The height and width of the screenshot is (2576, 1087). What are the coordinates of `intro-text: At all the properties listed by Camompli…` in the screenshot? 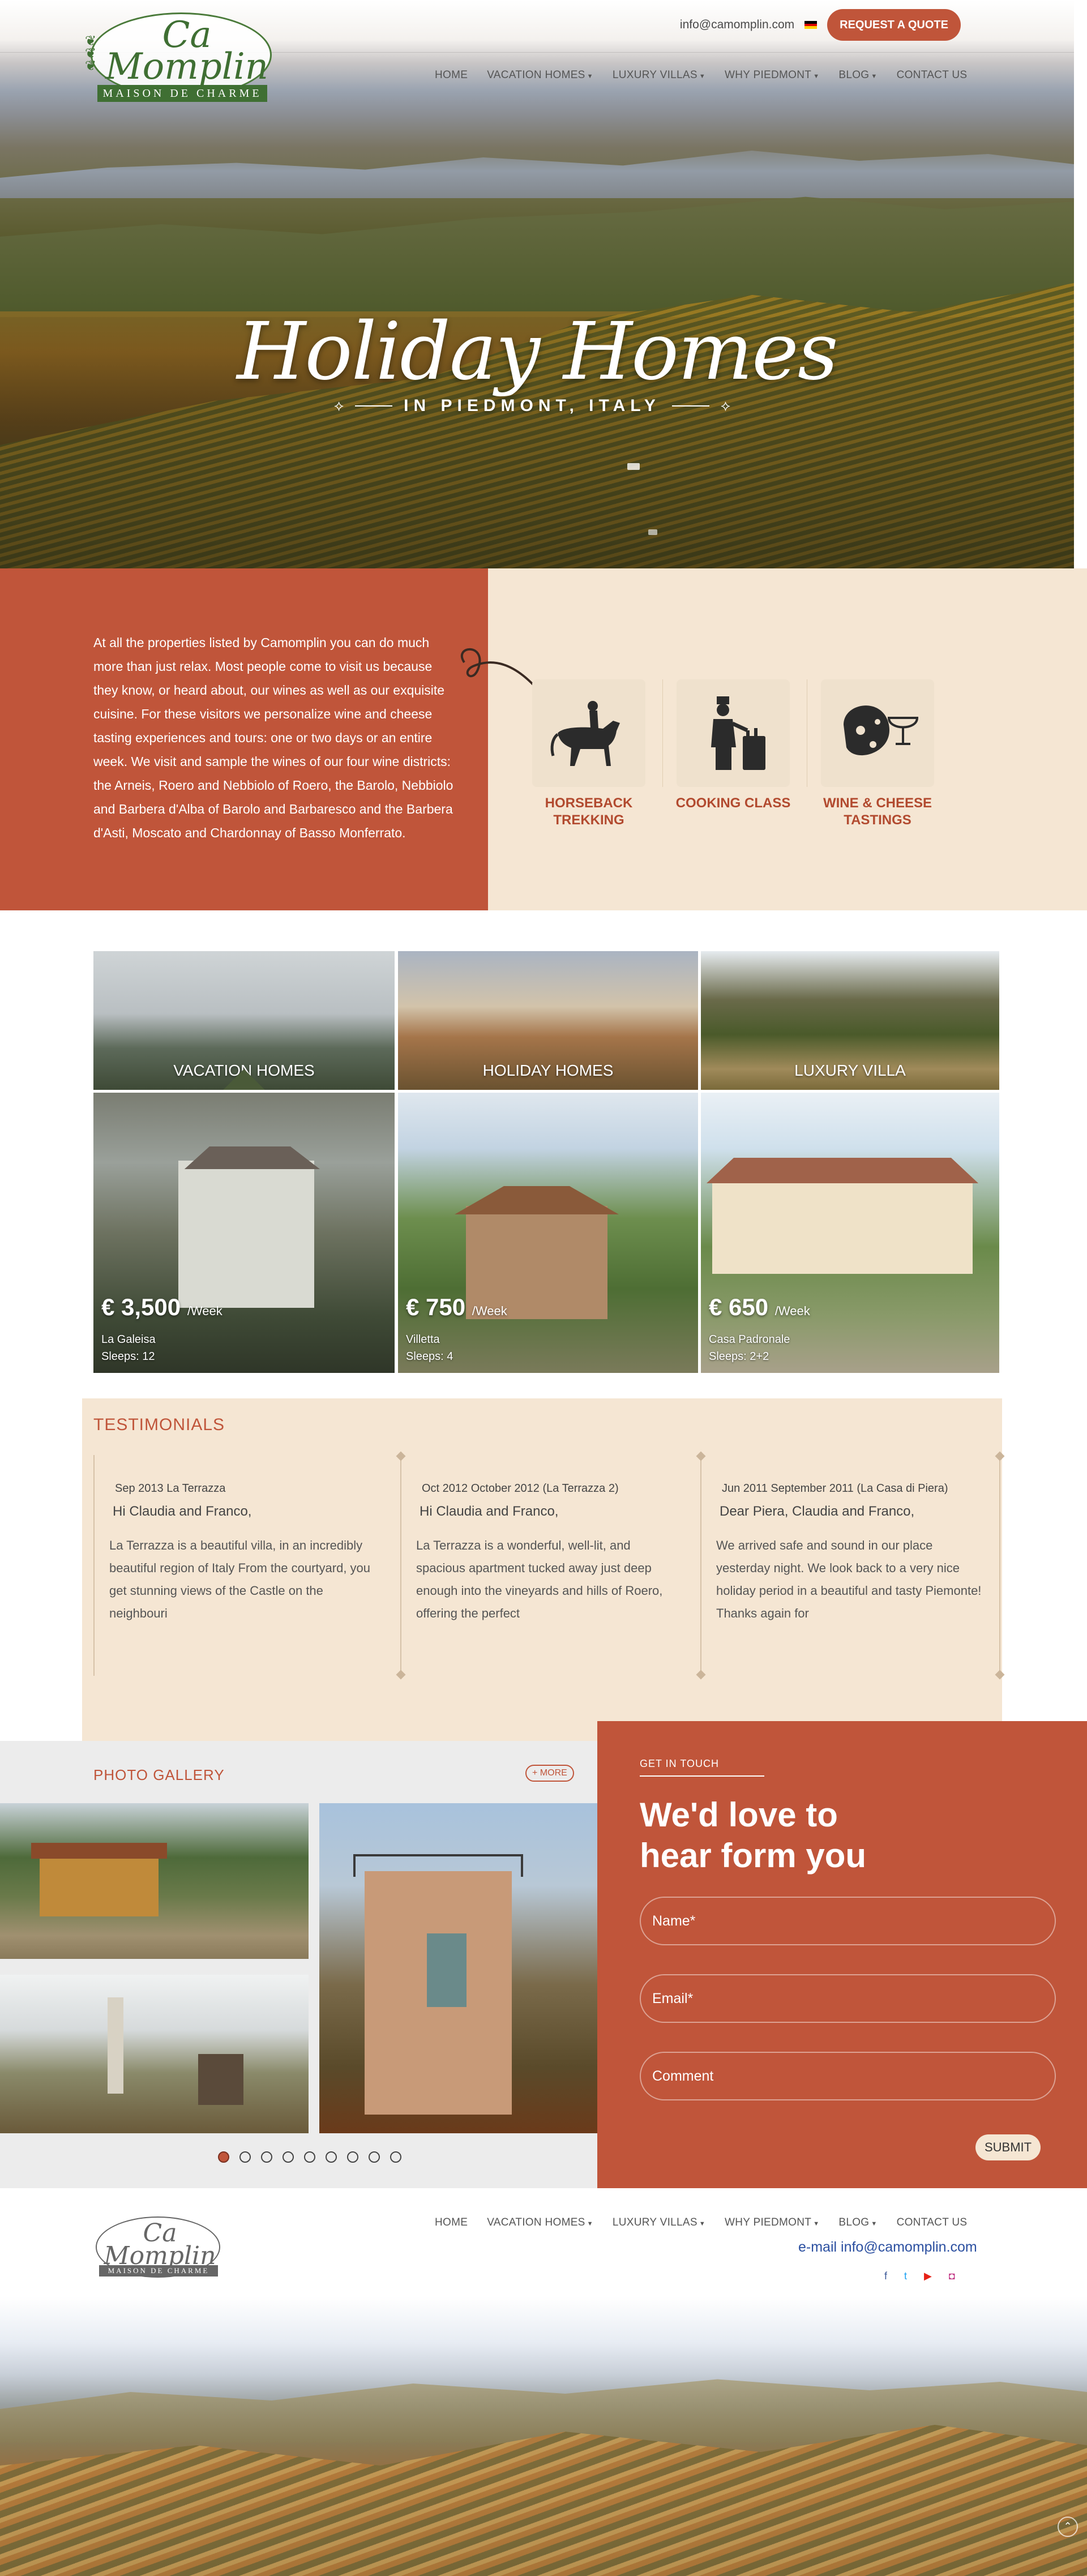 It's located at (273, 737).